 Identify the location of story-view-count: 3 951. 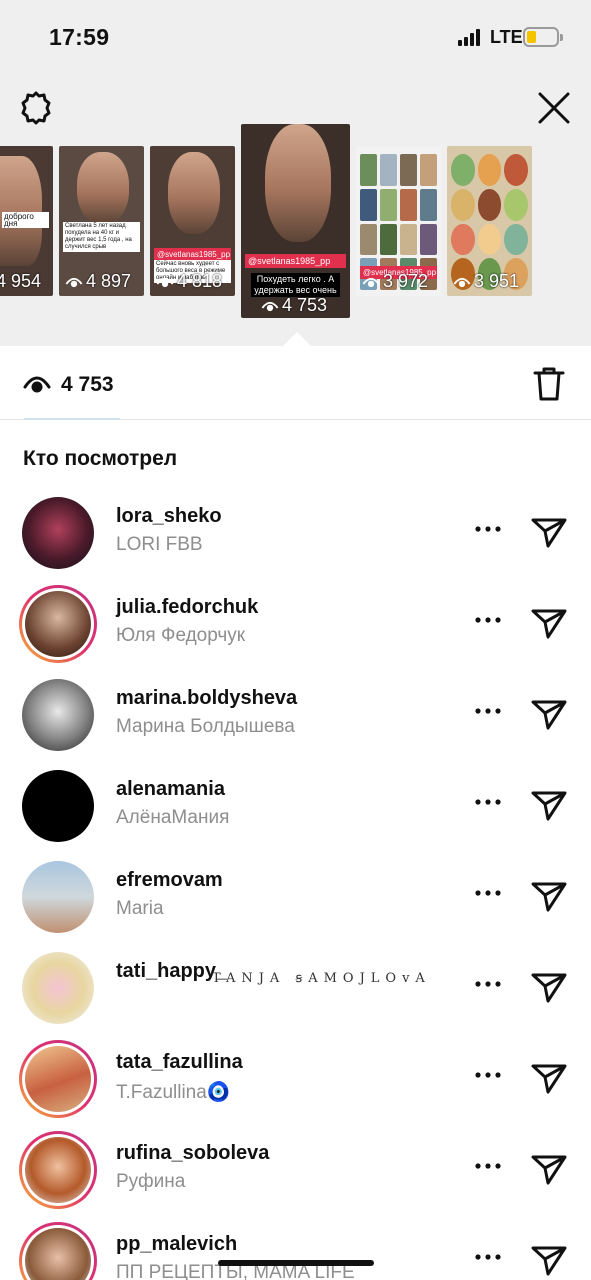
(486, 281).